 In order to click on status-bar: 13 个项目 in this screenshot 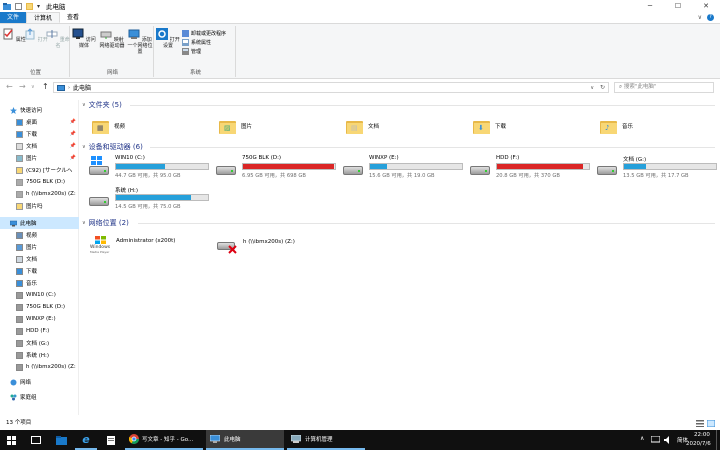, I will do `click(360, 423)`.